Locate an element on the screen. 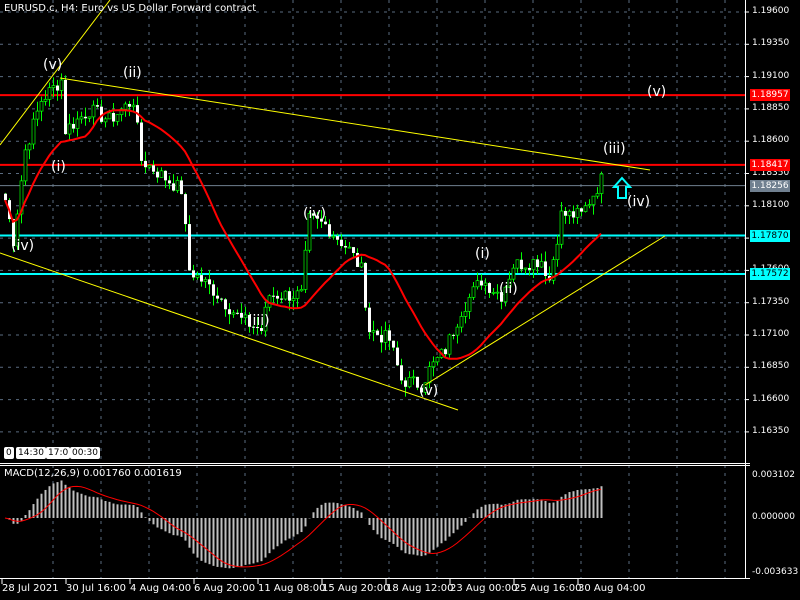 The image size is (800, 600). time-axis-label: 25 Aug 16:00 is located at coordinates (548, 588).